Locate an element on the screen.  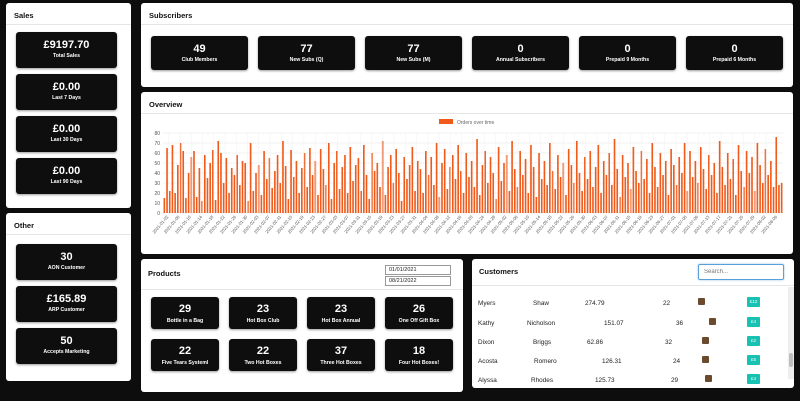
aon-customer-card: 30 AON Customer is located at coordinates (66, 262).